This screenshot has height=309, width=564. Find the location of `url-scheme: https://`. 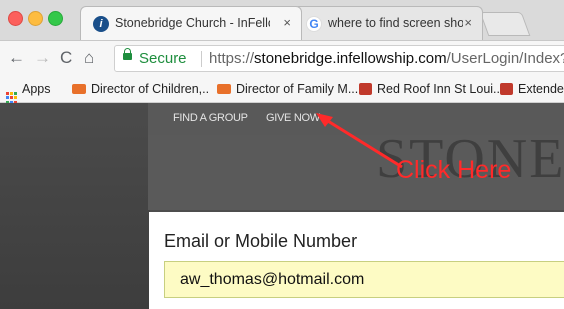

url-scheme: https:// is located at coordinates (232, 58).